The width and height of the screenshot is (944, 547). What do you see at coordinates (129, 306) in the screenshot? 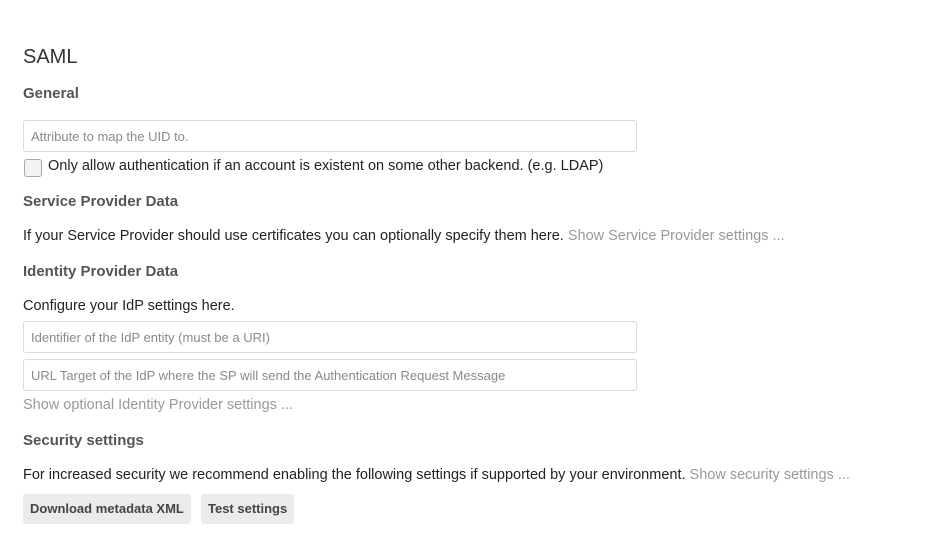
I see `identity-provider-description: Configure your IdP settings here.` at bounding box center [129, 306].